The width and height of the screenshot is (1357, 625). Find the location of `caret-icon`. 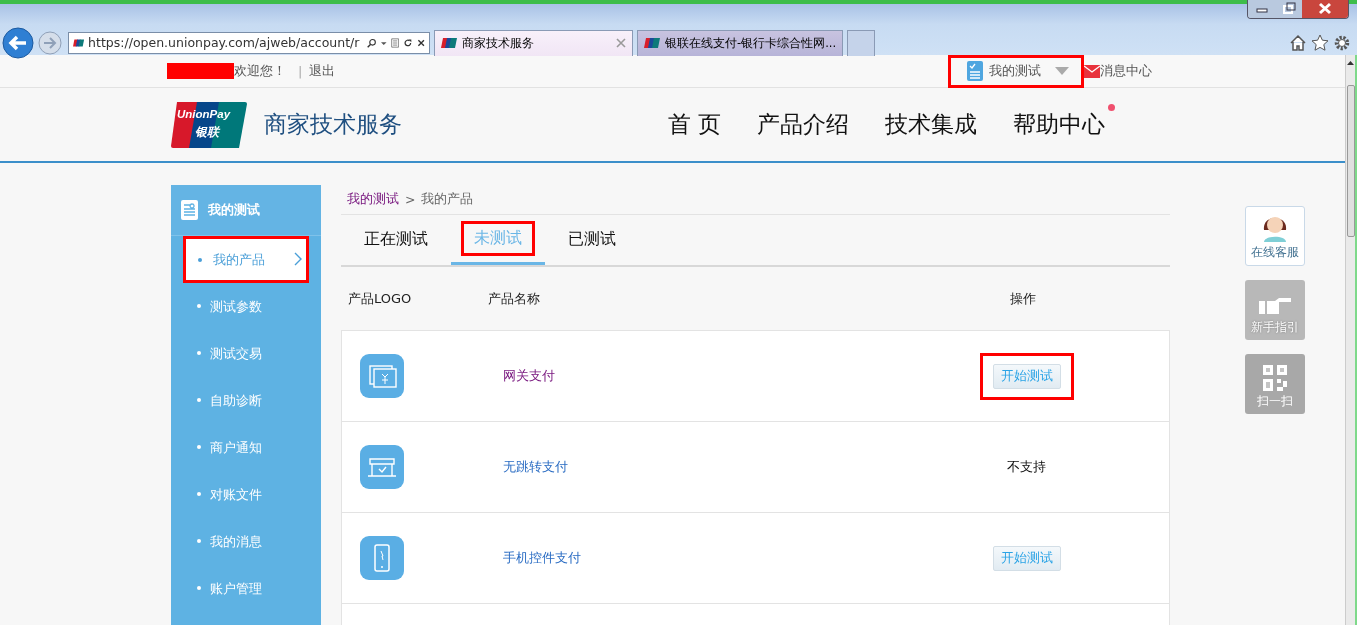

caret-icon is located at coordinates (1062, 71).